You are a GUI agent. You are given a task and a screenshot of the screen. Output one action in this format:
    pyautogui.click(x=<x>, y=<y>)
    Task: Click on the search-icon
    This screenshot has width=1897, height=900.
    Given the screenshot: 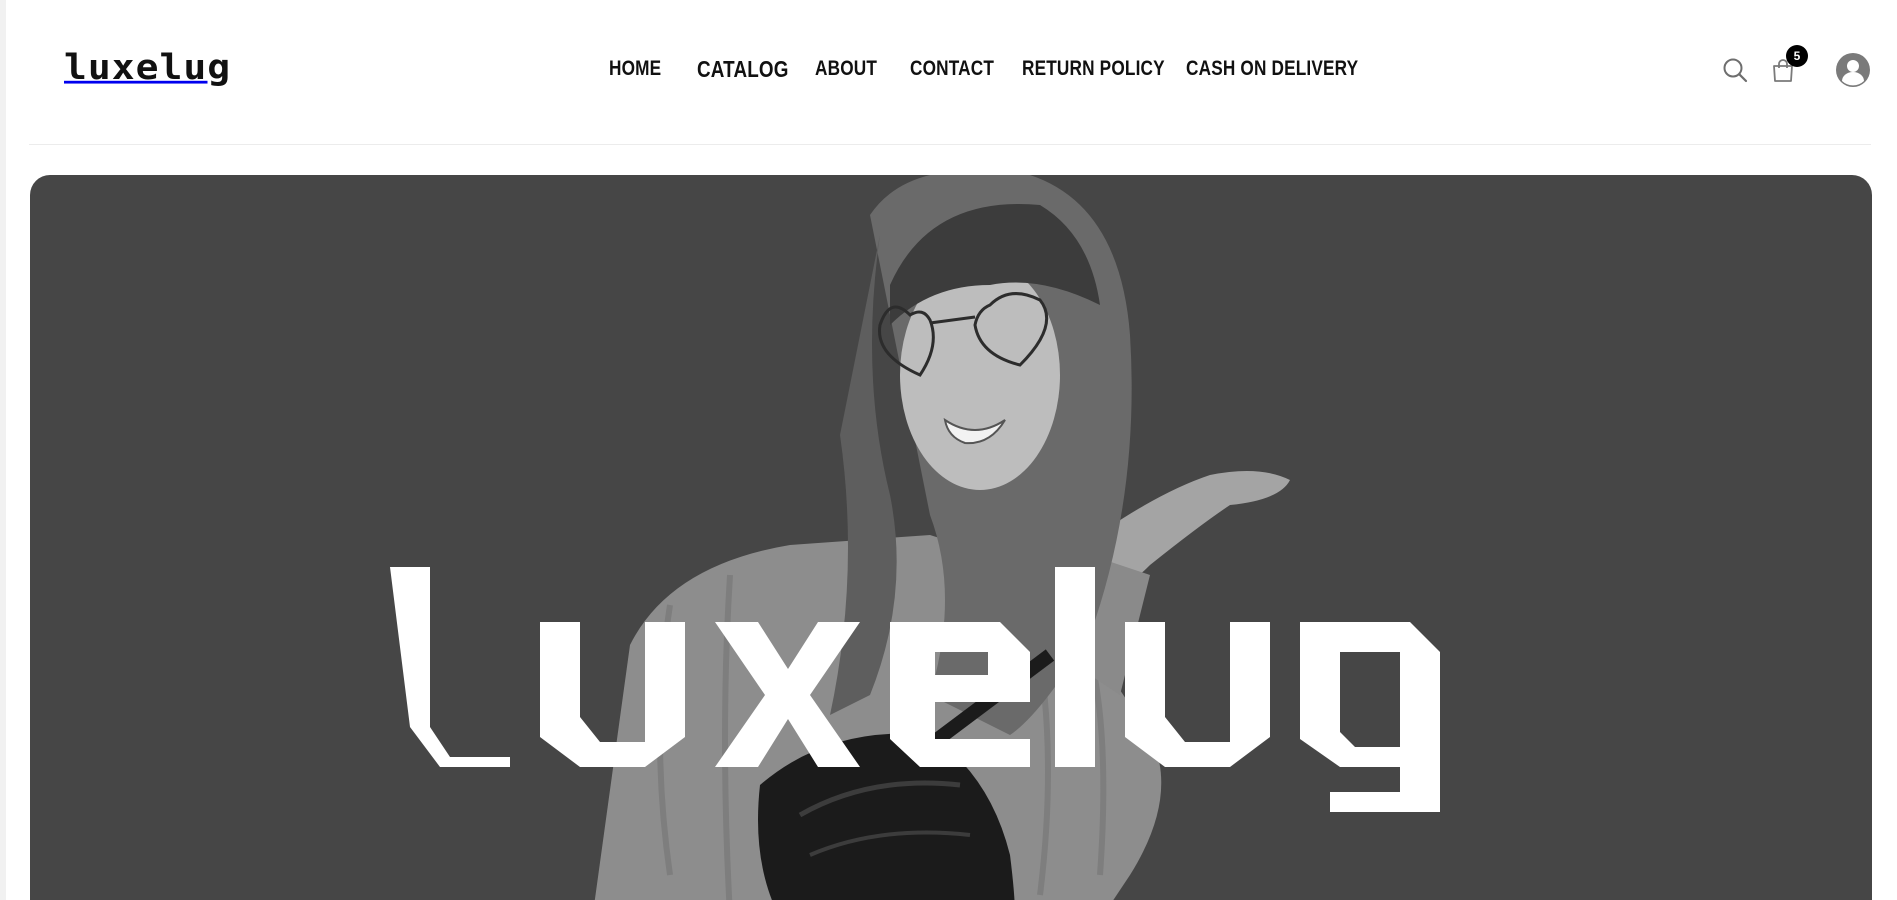 What is the action you would take?
    pyautogui.click(x=1735, y=70)
    